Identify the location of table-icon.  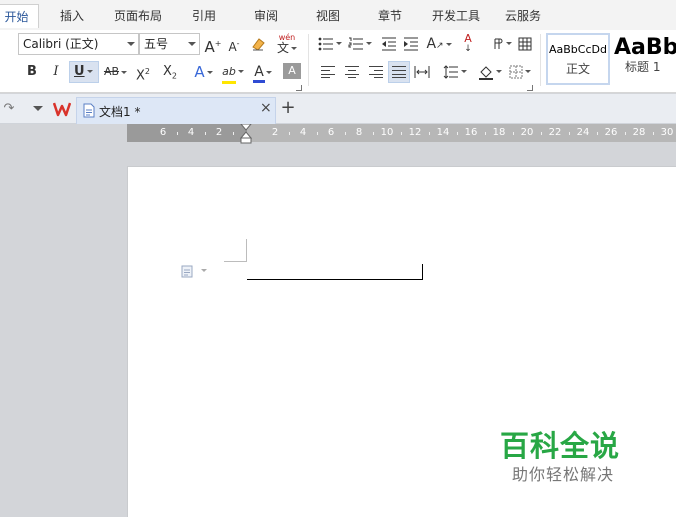
(525, 43).